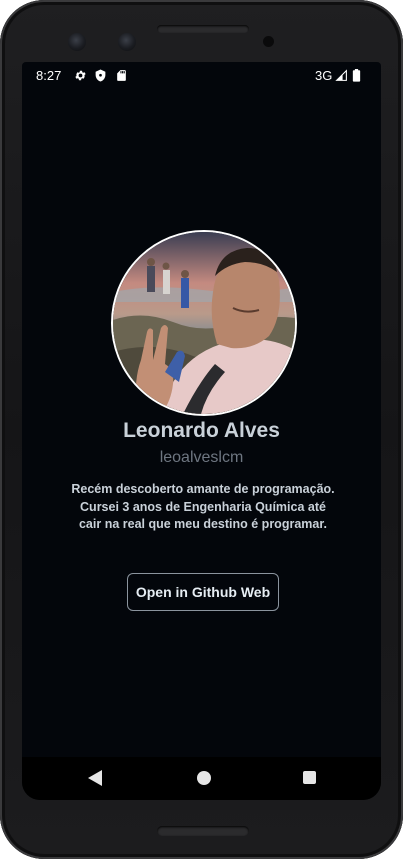 This screenshot has width=403, height=859. What do you see at coordinates (121, 75) in the screenshot?
I see `sd-card-icon` at bounding box center [121, 75].